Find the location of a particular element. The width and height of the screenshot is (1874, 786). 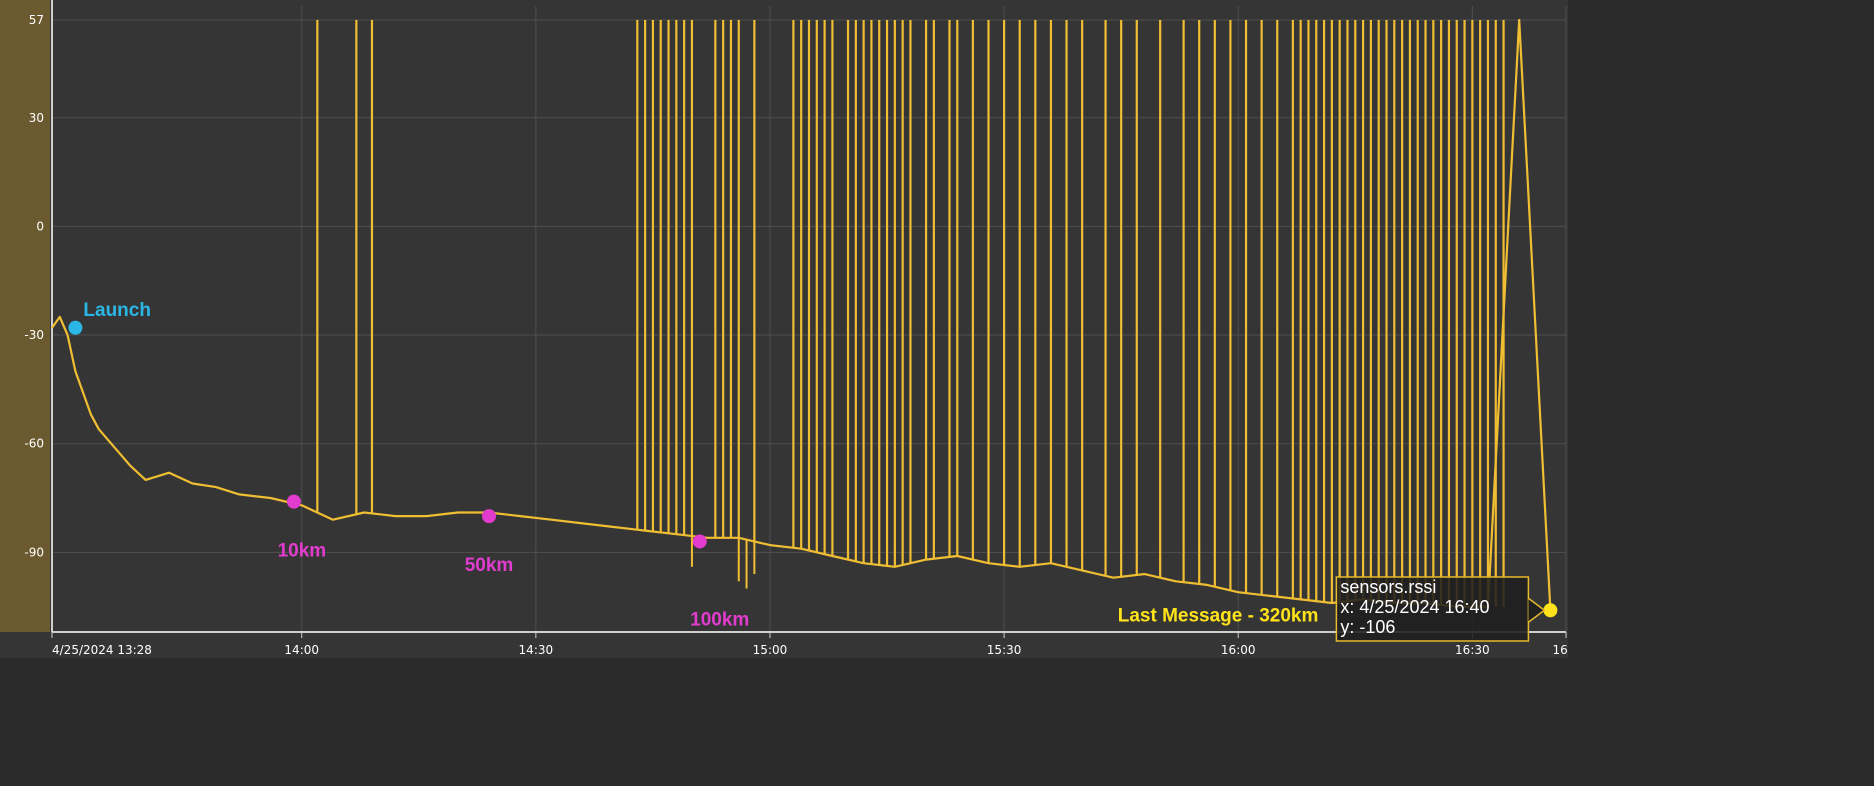

marker-launch is located at coordinates (75, 327).